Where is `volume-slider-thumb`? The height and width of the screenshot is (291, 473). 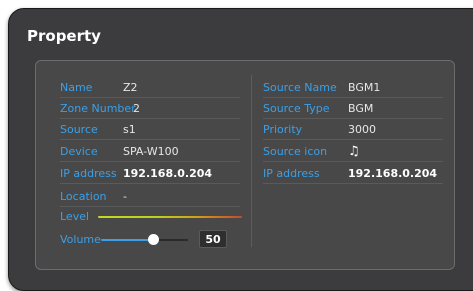
volume-slider-thumb is located at coordinates (153, 239).